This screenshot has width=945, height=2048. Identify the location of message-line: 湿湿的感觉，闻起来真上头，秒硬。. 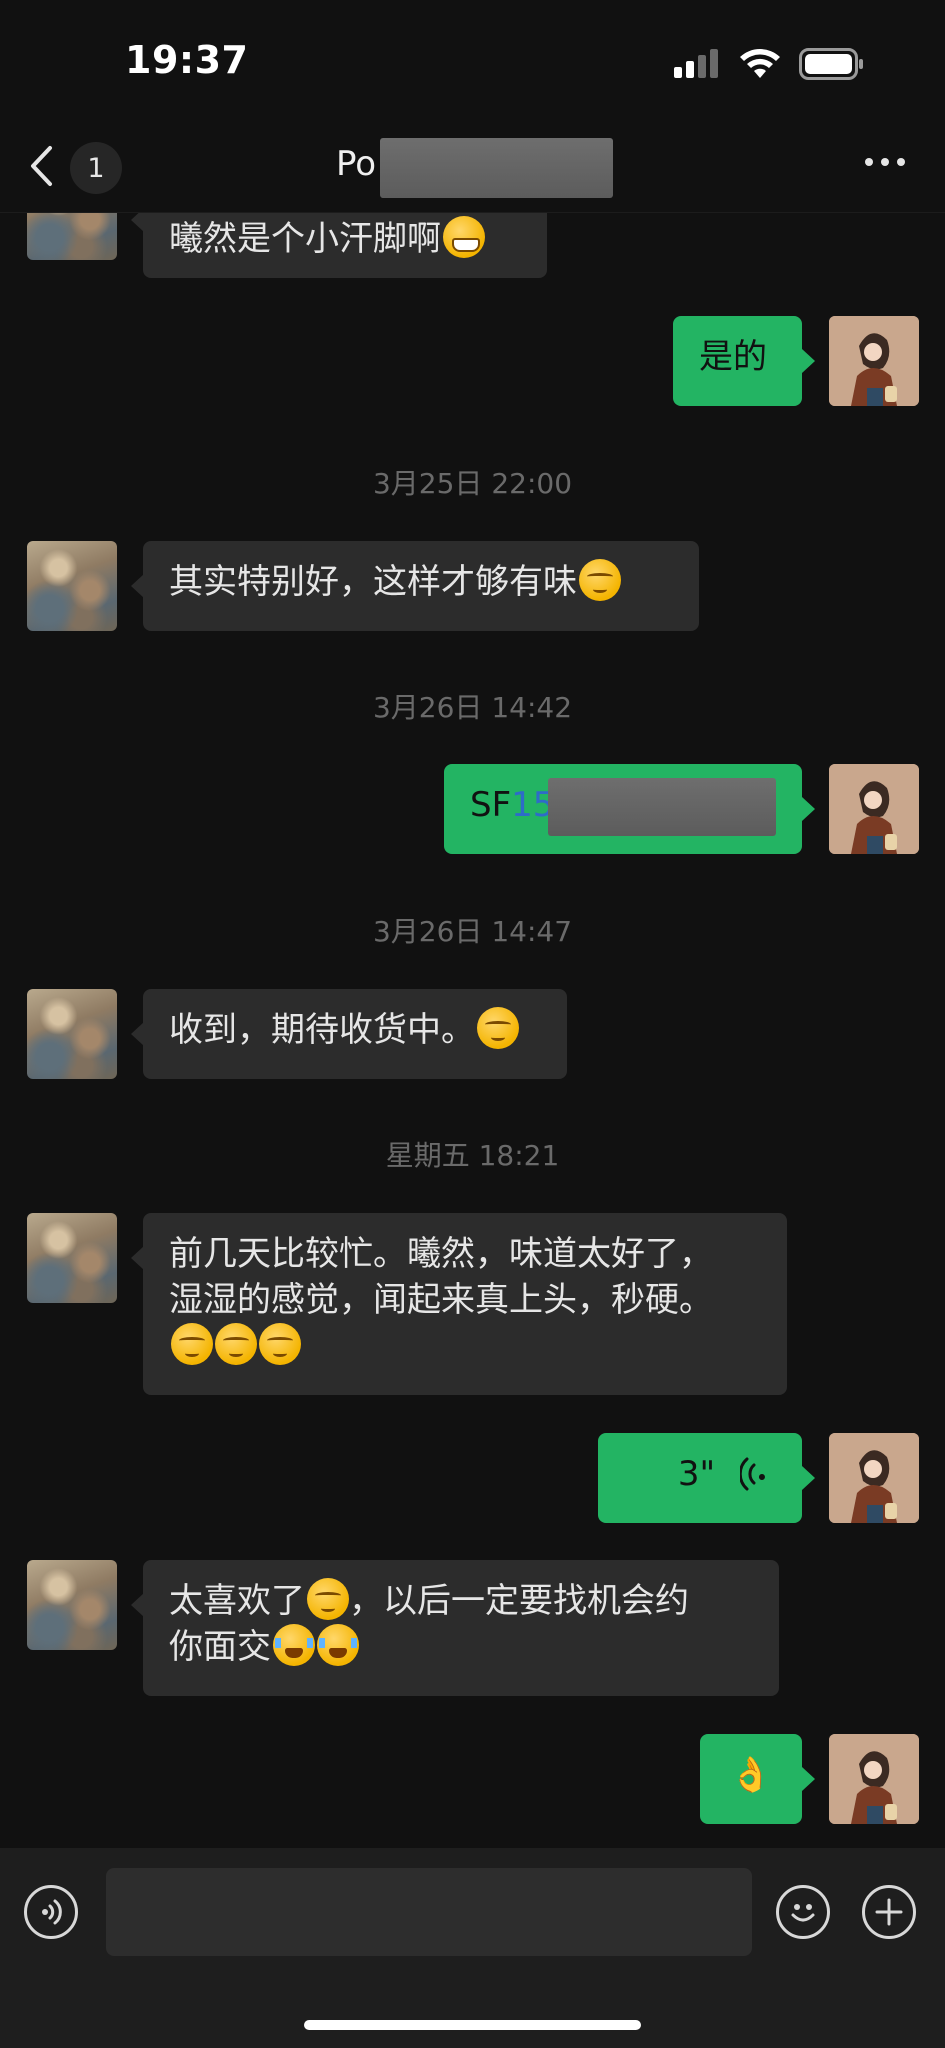
(441, 1300).